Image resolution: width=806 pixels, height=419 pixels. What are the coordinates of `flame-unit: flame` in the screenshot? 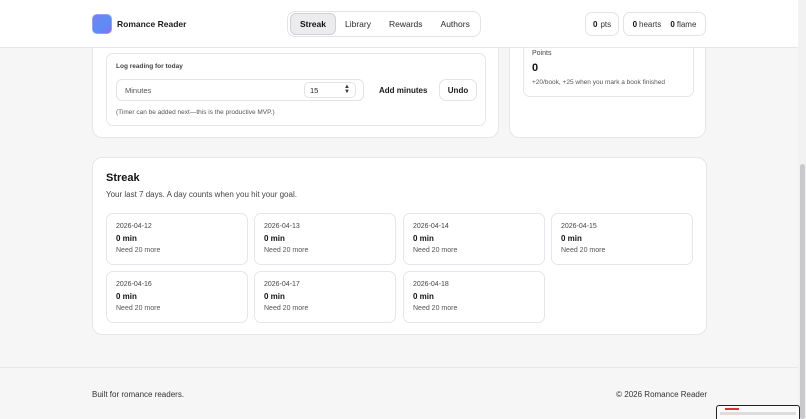 It's located at (686, 24).